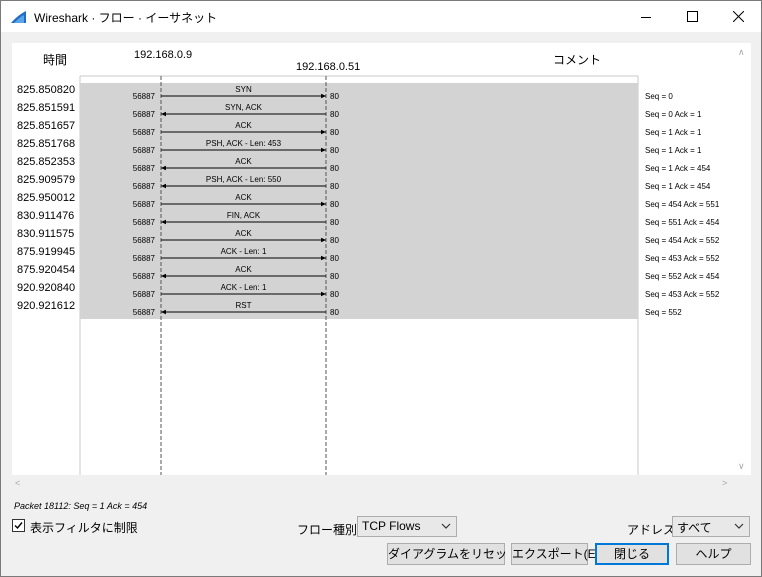 This screenshot has height=577, width=762. I want to click on minimize-button, so click(646, 16).